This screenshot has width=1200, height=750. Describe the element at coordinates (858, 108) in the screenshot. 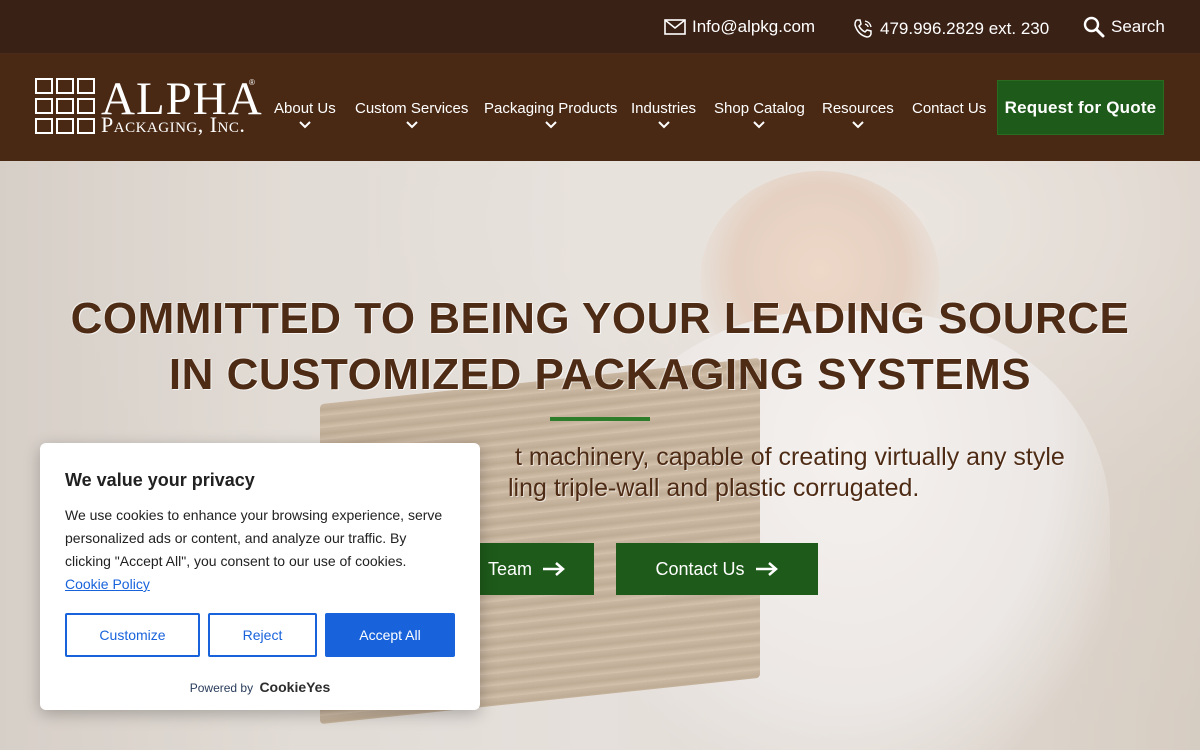

I see `nav-label: Resources` at that location.